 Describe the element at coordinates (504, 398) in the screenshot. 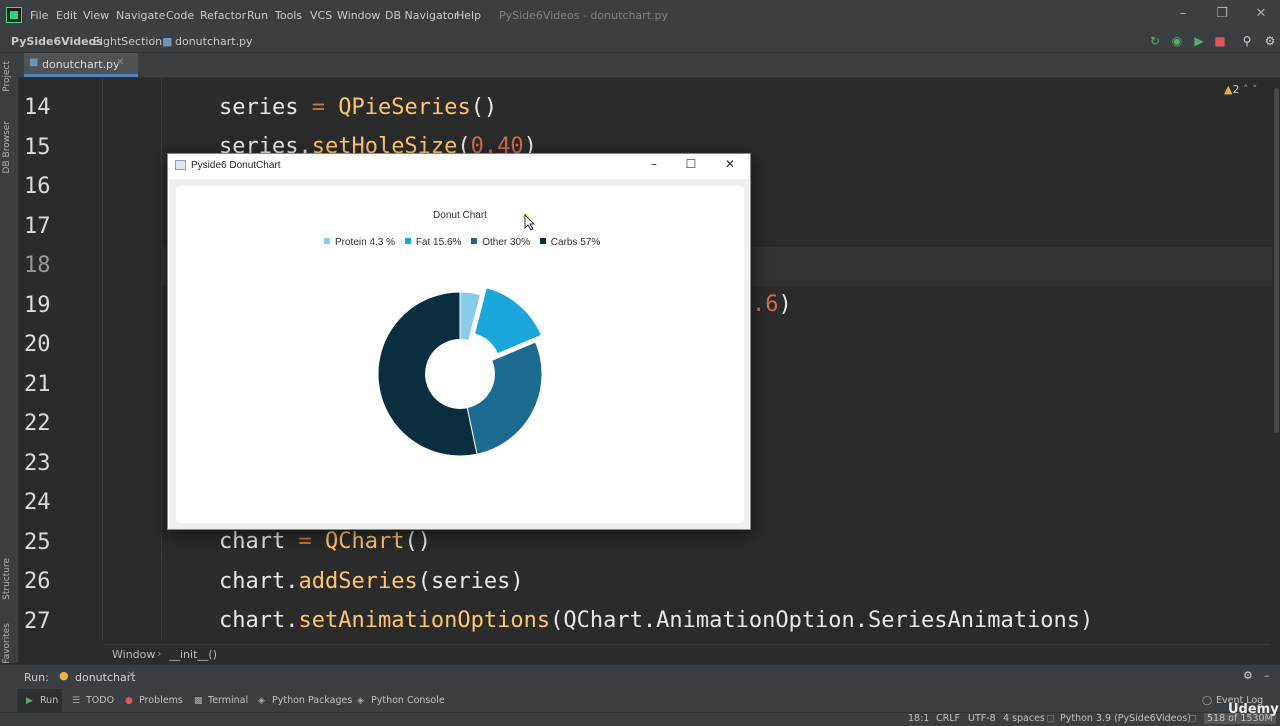

I see `donut-slice-other` at that location.